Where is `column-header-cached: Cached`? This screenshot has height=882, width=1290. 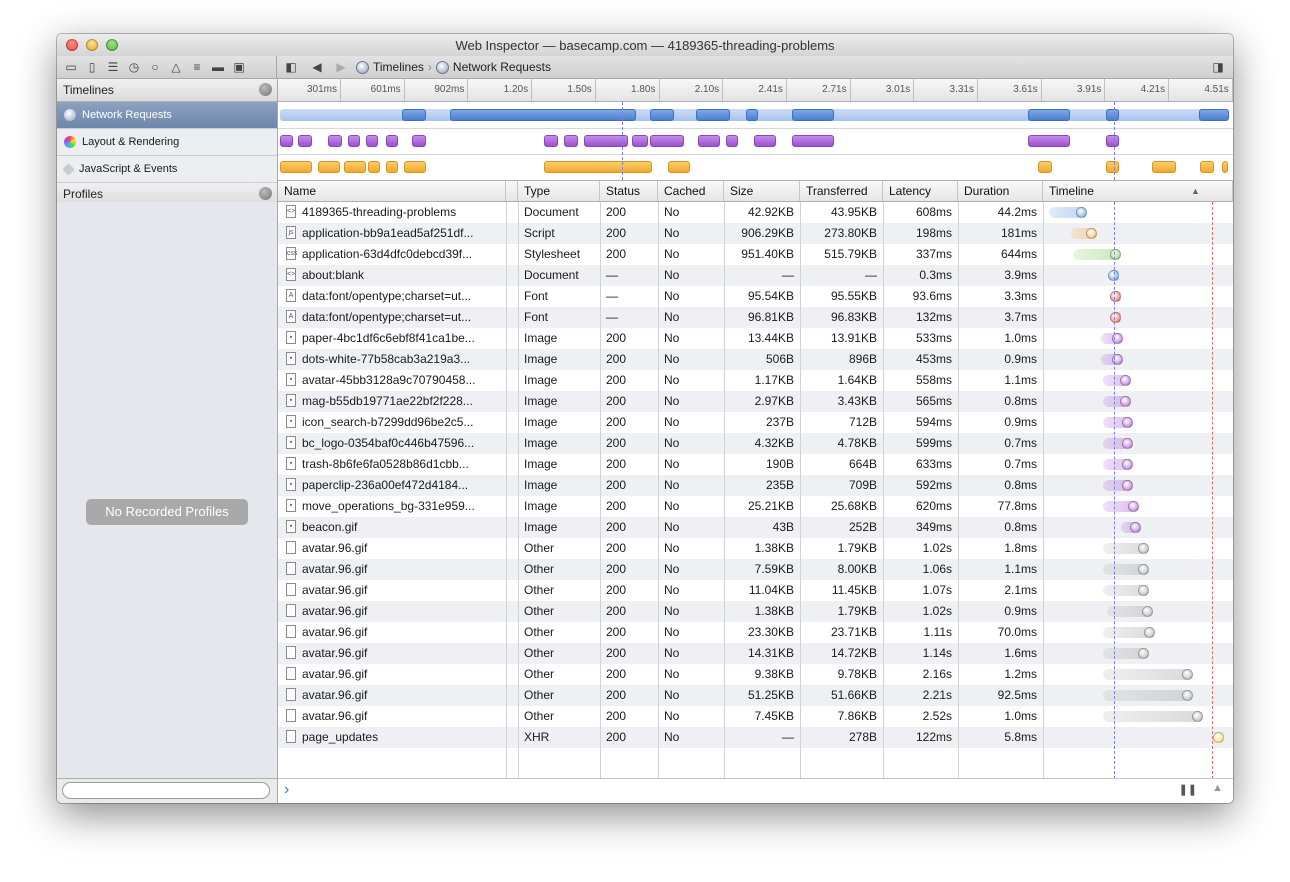 column-header-cached: Cached is located at coordinates (691, 191).